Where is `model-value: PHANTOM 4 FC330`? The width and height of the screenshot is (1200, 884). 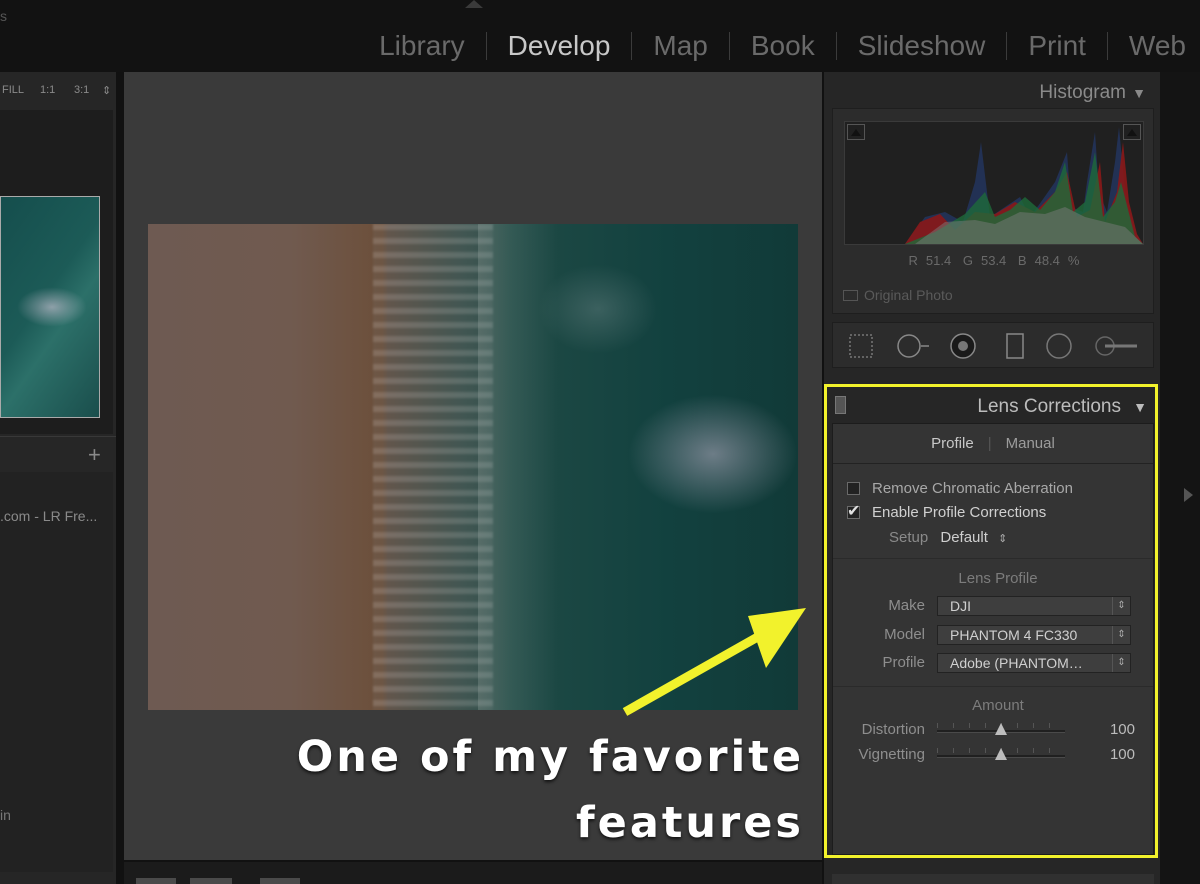 model-value: PHANTOM 4 FC330 is located at coordinates (1014, 635).